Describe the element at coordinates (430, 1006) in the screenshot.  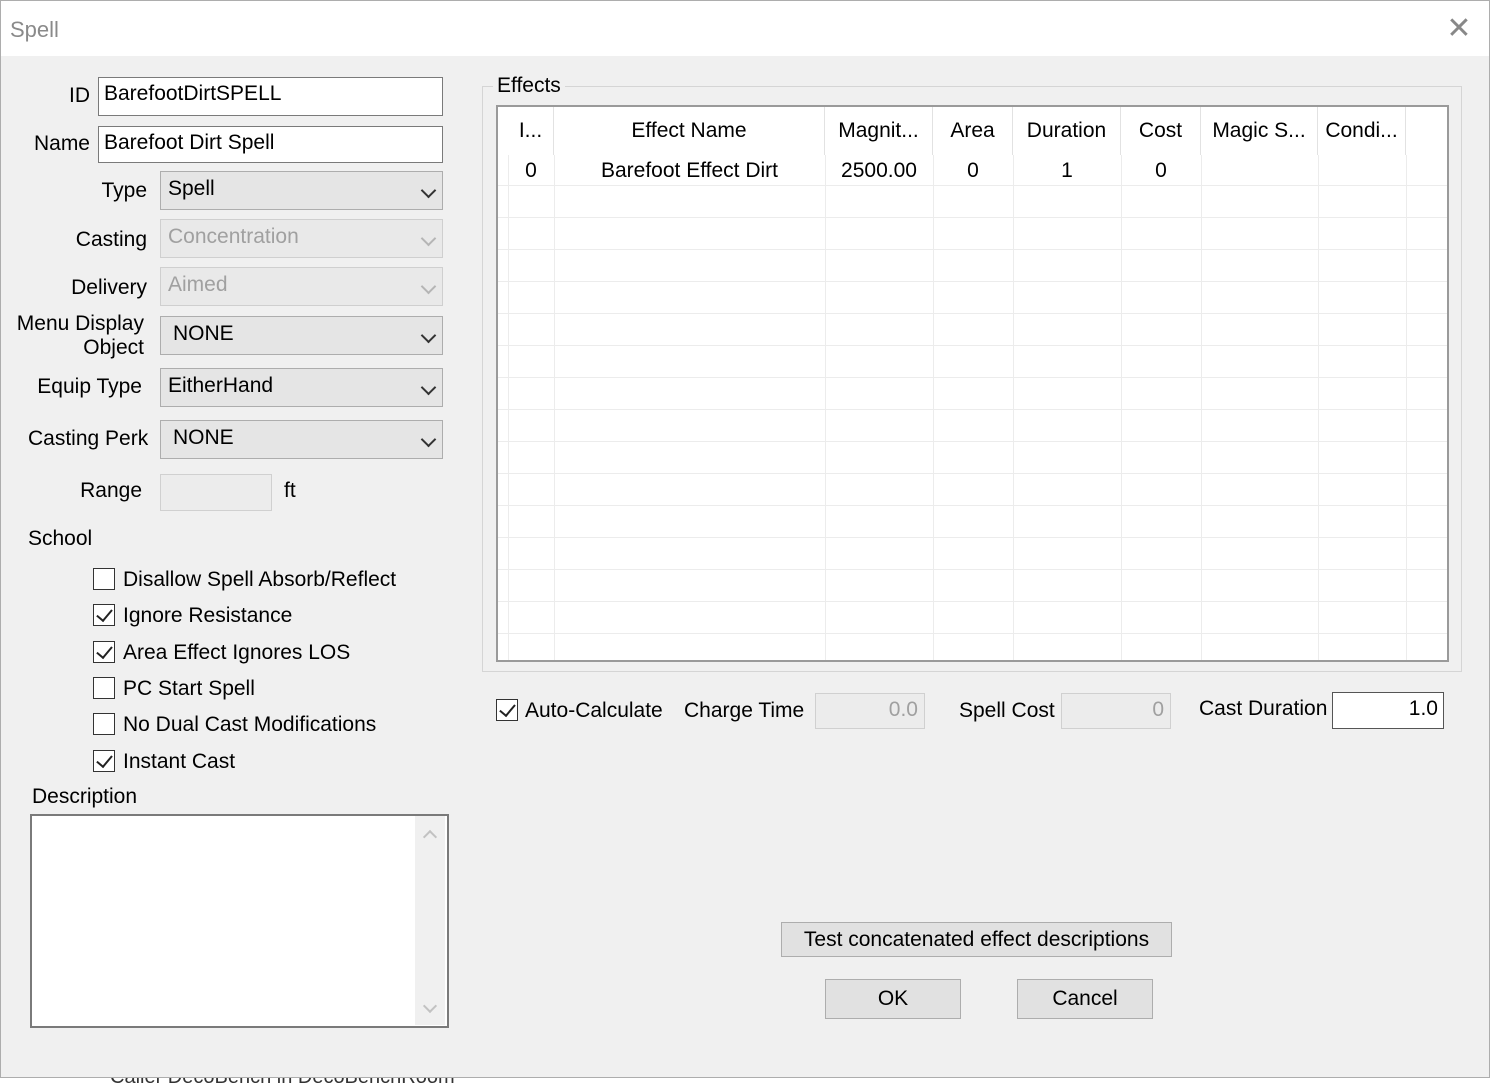
I see `scroll-down-icon` at that location.